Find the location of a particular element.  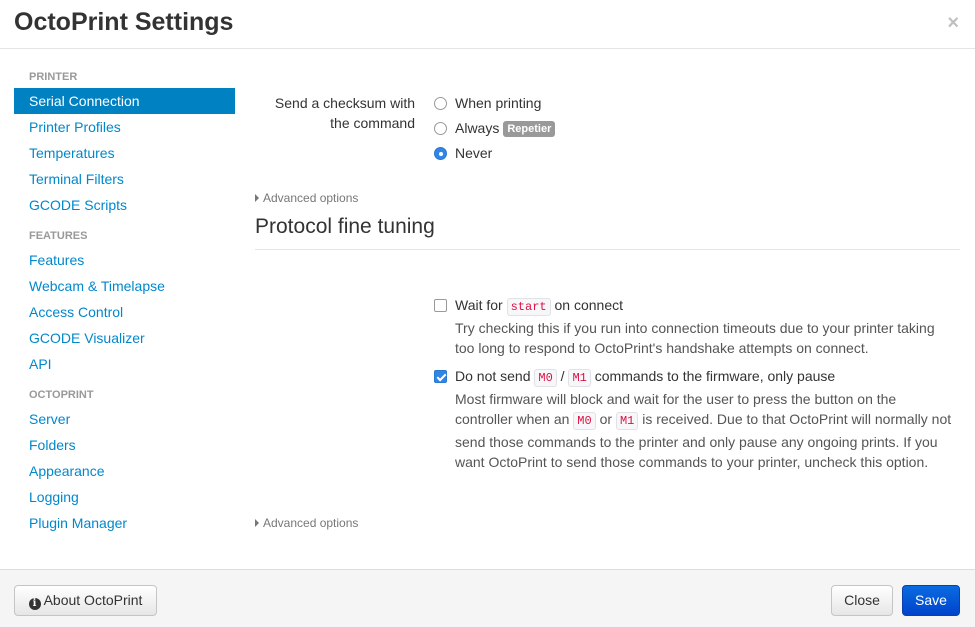

nav-header-octoprint: OCTOPRINT is located at coordinates (61, 395).